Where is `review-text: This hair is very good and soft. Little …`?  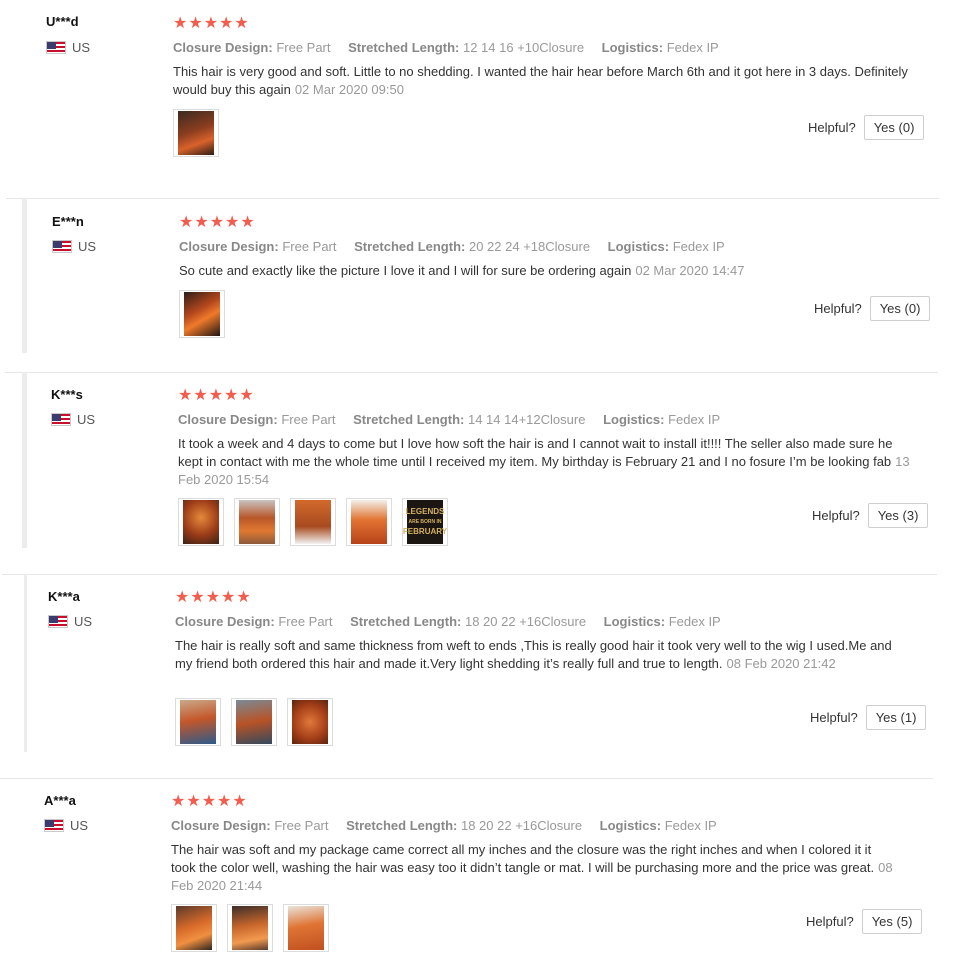 review-text: This hair is very good and soft. Little … is located at coordinates (543, 81).